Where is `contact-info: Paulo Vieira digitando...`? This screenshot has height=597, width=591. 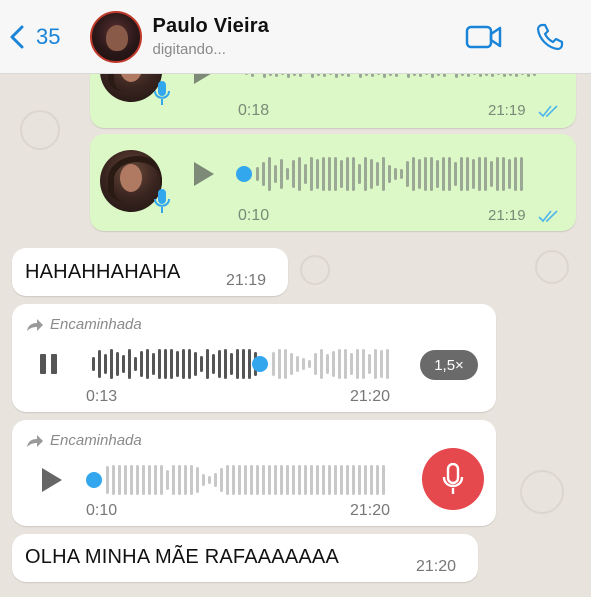
contact-info: Paulo Vieira digitando... is located at coordinates (210, 36).